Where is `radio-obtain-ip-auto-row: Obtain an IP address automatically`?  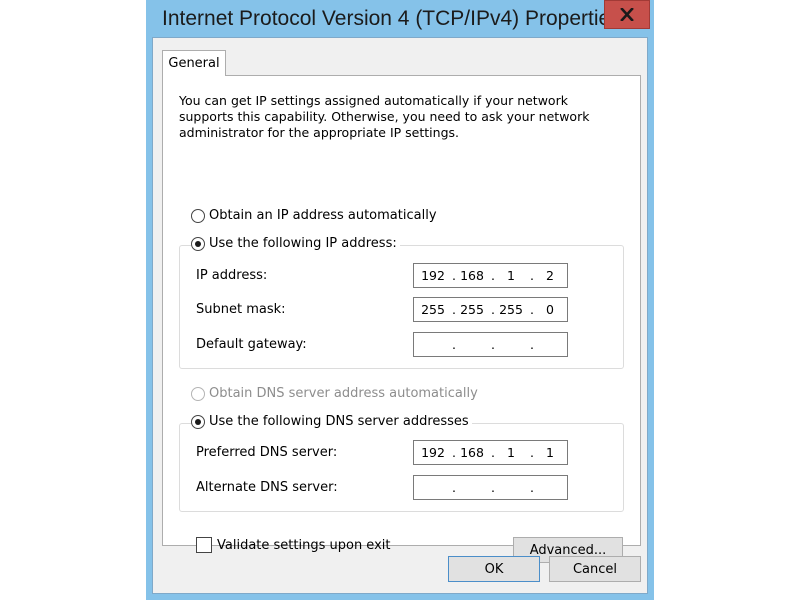 radio-obtain-ip-auto-row: Obtain an IP address automatically is located at coordinates (315, 215).